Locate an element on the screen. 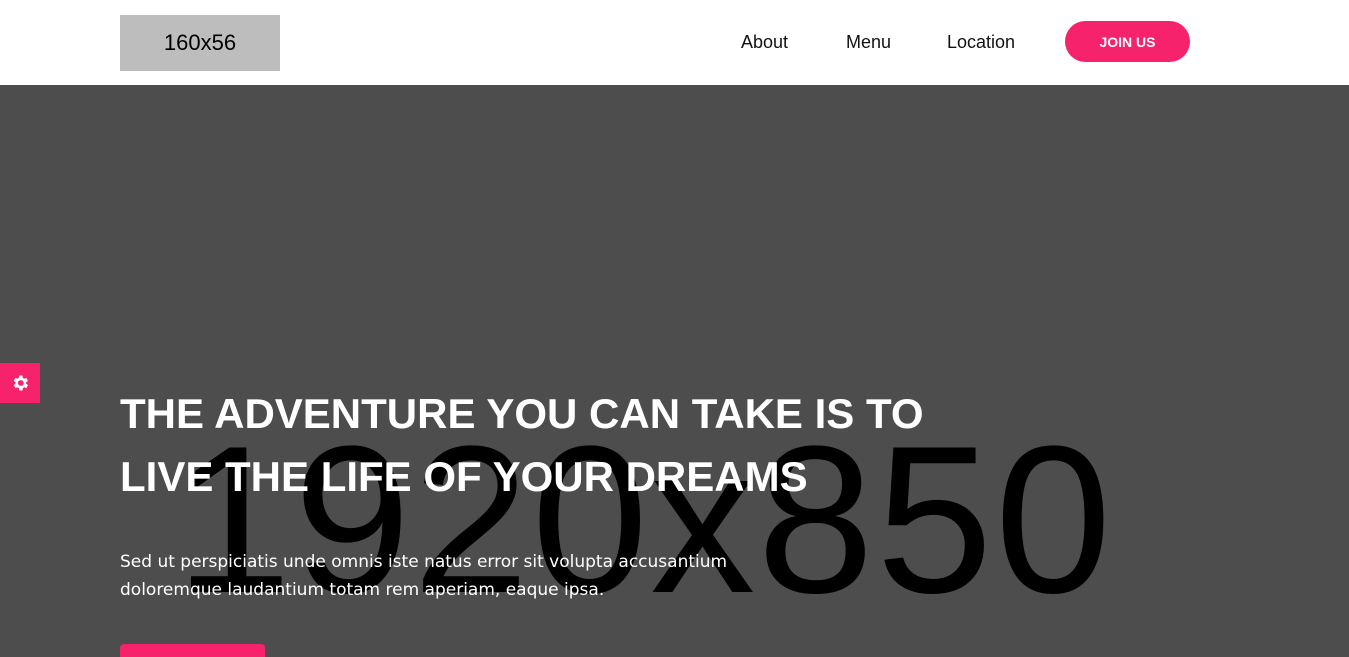  nav-link-location: Location is located at coordinates (981, 42).